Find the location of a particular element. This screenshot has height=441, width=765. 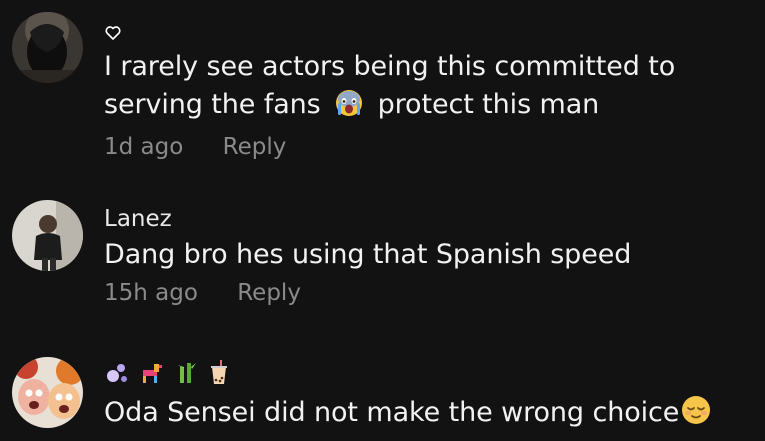

timestamp: 1d ago is located at coordinates (144, 147).